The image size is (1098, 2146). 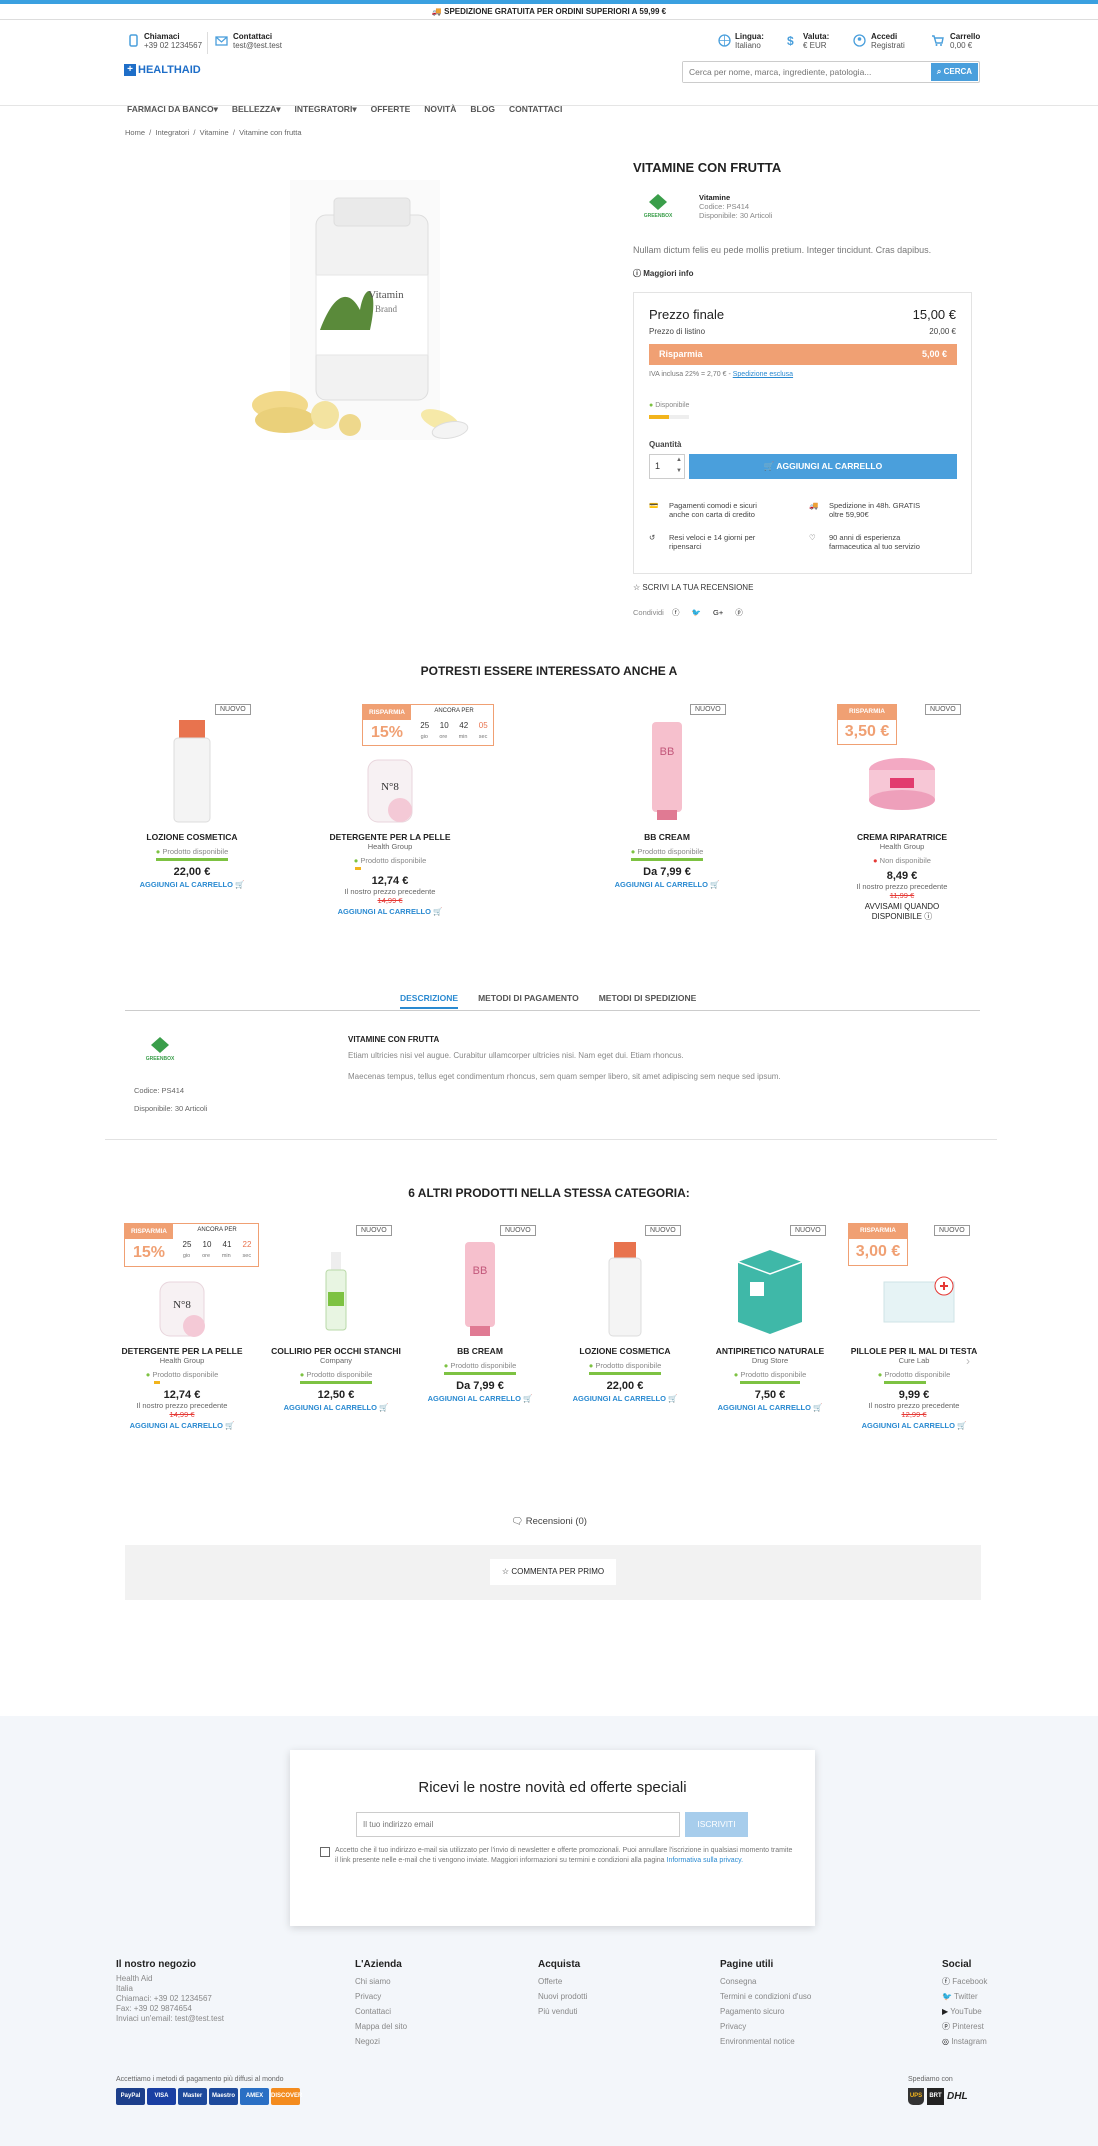 What do you see at coordinates (386, 295) in the screenshot?
I see `bottle-label-text: Vitamin` at bounding box center [386, 295].